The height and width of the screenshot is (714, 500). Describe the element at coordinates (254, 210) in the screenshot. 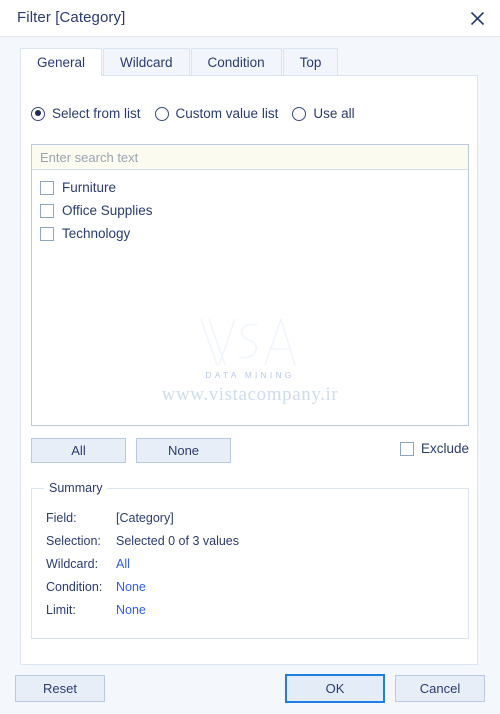

I see `list-item: Office Supplies` at that location.